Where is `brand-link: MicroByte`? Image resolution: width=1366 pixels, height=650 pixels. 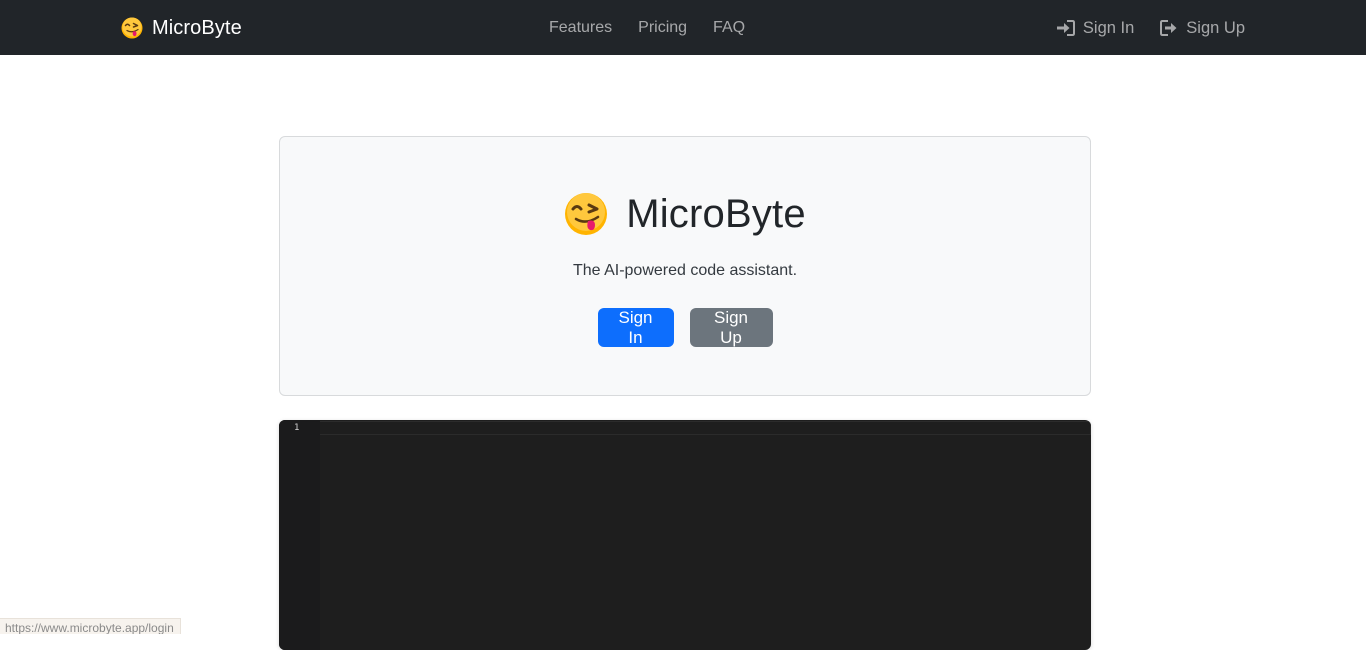
brand-link: MicroByte is located at coordinates (181, 28).